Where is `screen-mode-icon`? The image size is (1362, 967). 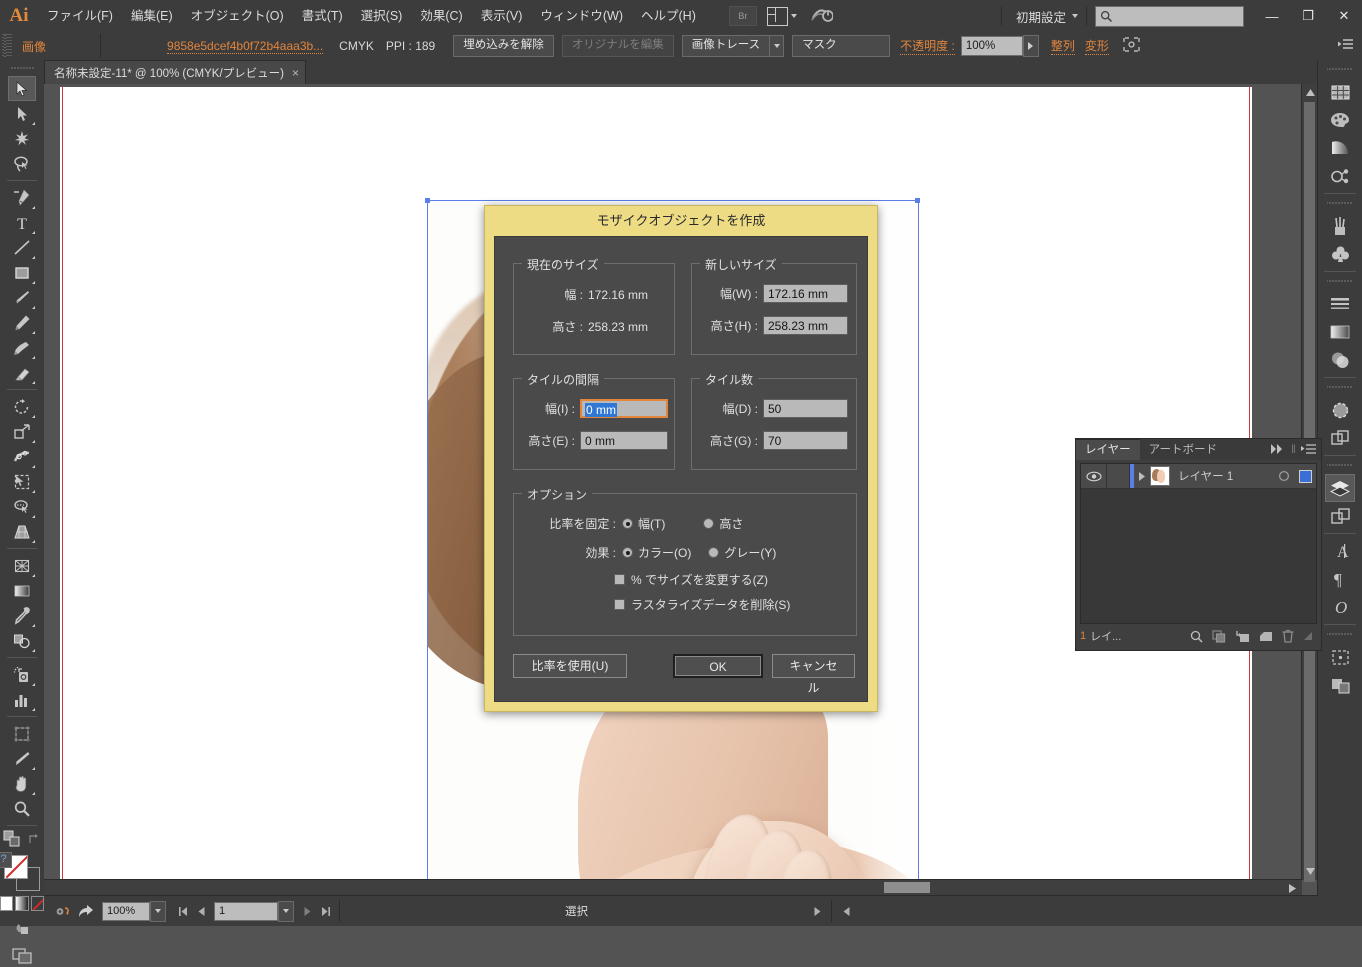
screen-mode-icon is located at coordinates (22, 957).